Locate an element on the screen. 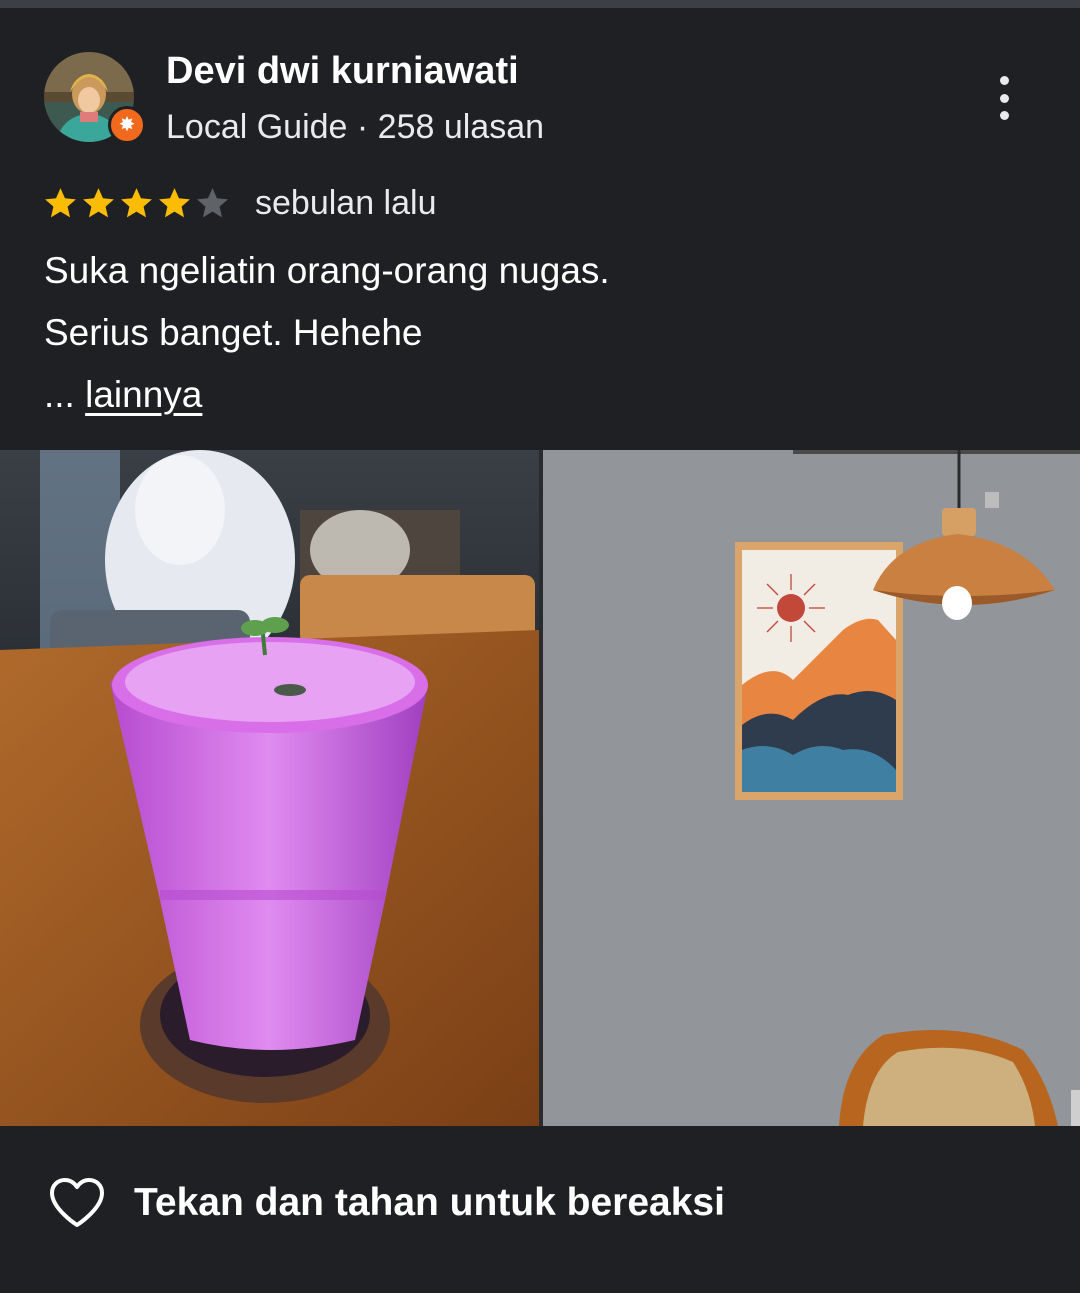  more-options-icon is located at coordinates (1004, 98).